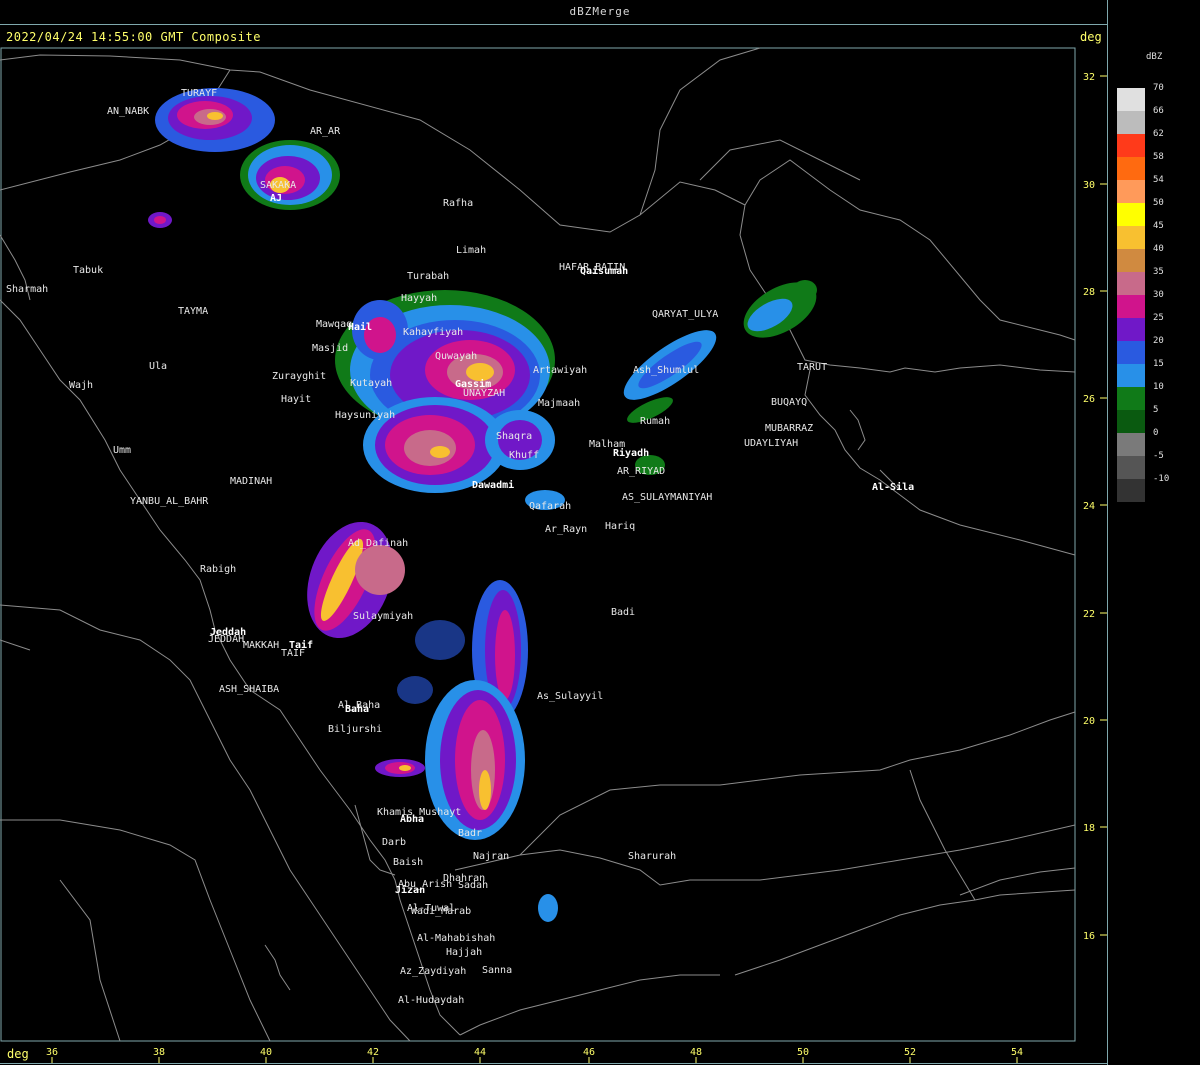 Image resolution: width=1200 pixels, height=1065 pixels. Describe the element at coordinates (1154, 57) in the screenshot. I see `legend-unit-label: dBZ` at that location.